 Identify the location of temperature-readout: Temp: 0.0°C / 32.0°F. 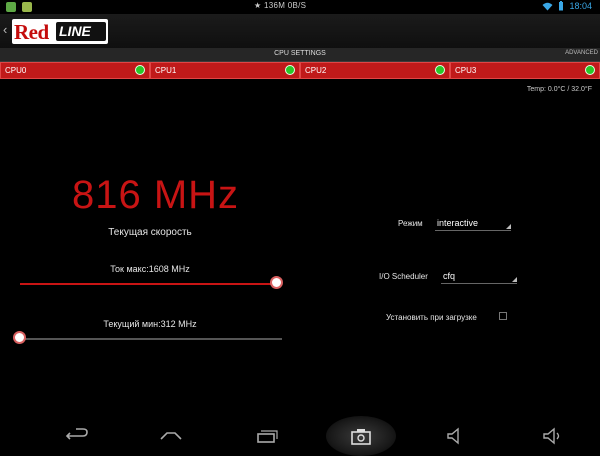
(559, 89).